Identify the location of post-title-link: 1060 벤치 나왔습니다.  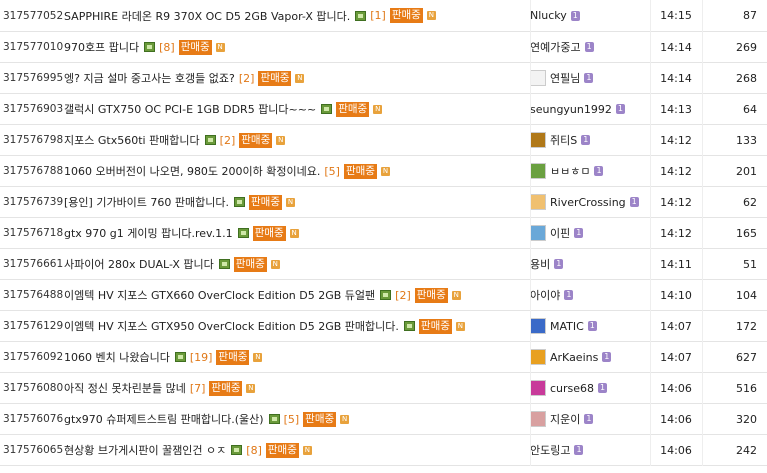
(117, 357).